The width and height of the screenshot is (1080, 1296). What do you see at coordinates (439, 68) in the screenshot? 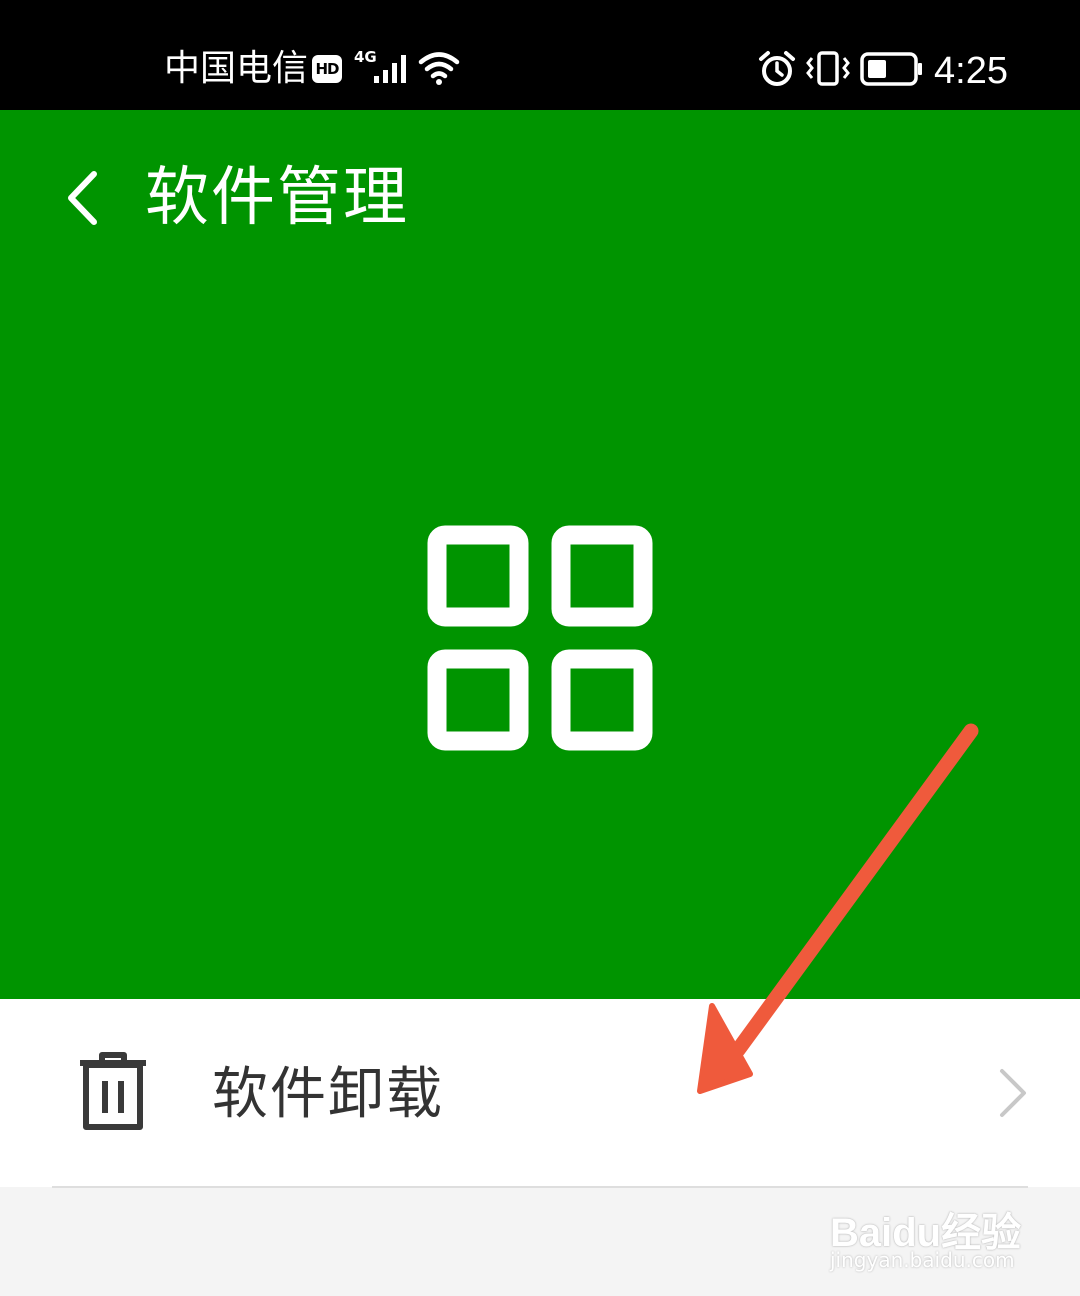
I see `wifi-icon` at bounding box center [439, 68].